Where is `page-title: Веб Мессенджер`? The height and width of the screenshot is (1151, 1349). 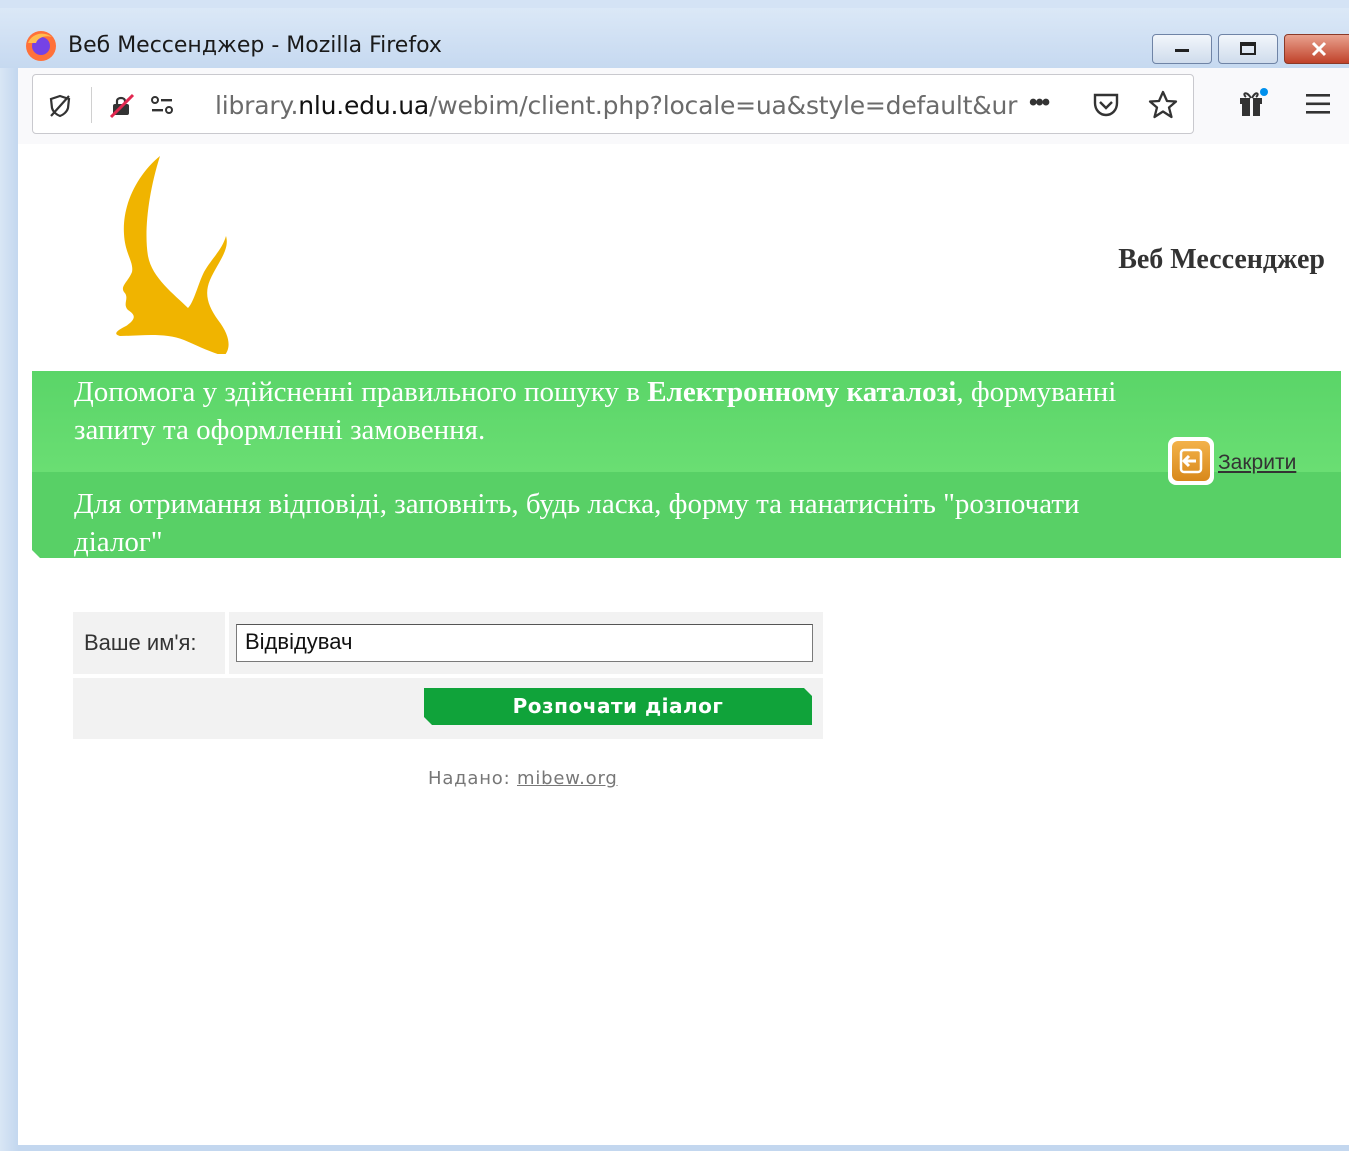
page-title: Веб Мессенджер is located at coordinates (1221, 259).